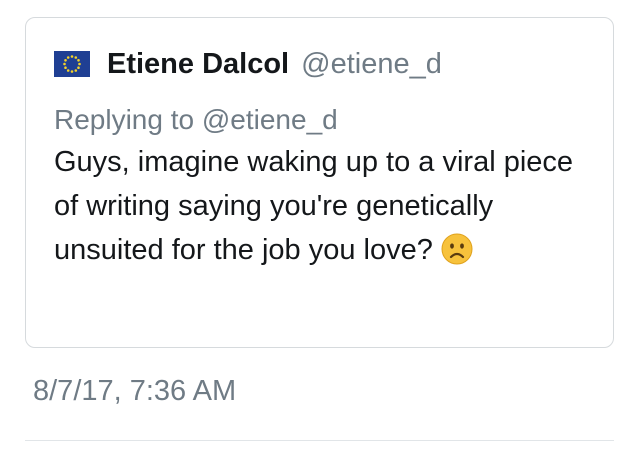 The width and height of the screenshot is (634, 451). What do you see at coordinates (134, 391) in the screenshot?
I see `tweet-timestamp: 8/7/17, 7:36 AM` at bounding box center [134, 391].